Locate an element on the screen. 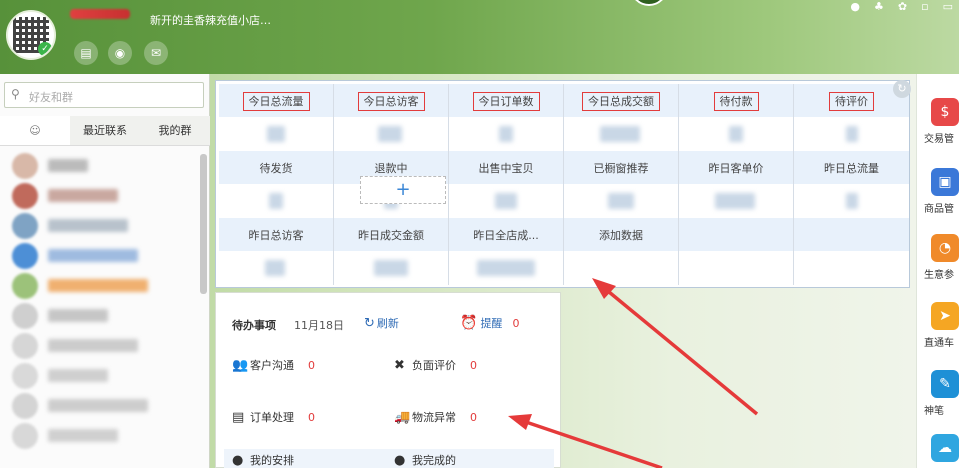 The width and height of the screenshot is (959, 468). stat-yesterday-visitors: 昨日总访客 is located at coordinates (276, 234).